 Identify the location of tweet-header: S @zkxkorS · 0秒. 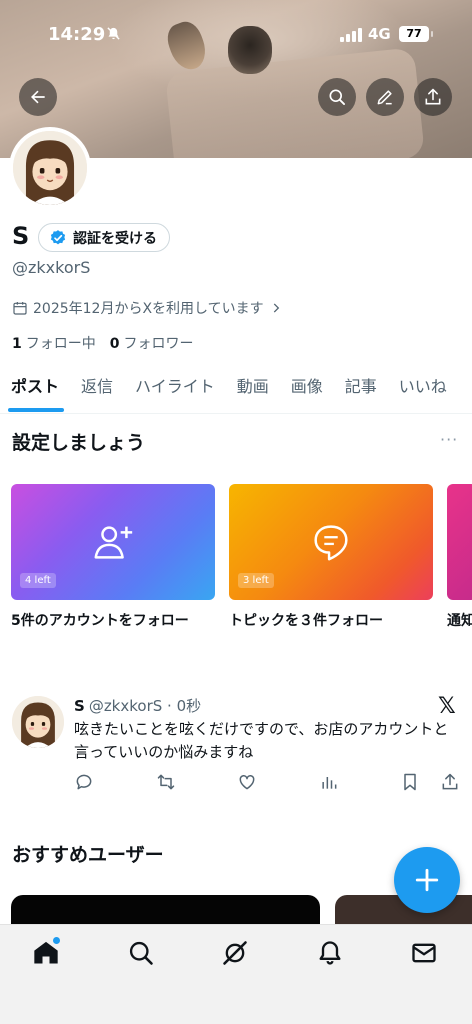
(137, 705).